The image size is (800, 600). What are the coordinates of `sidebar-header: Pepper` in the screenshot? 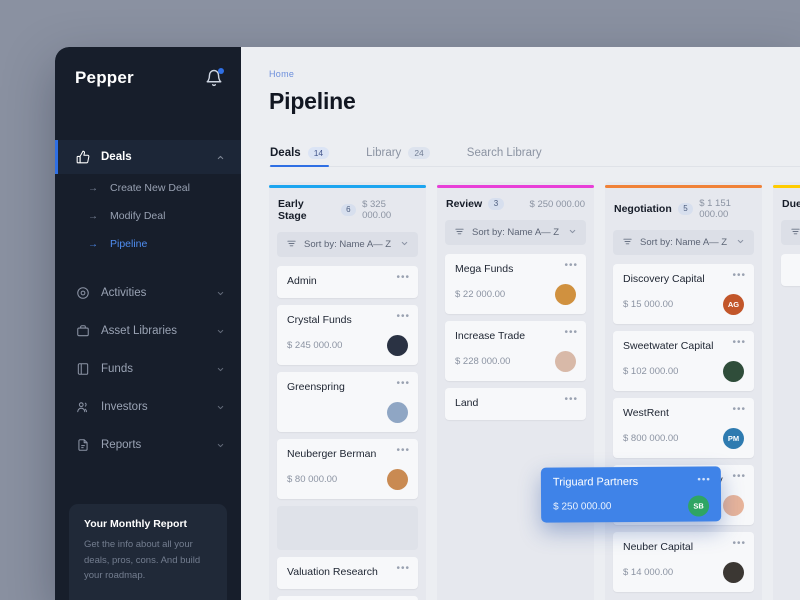 It's located at (148, 78).